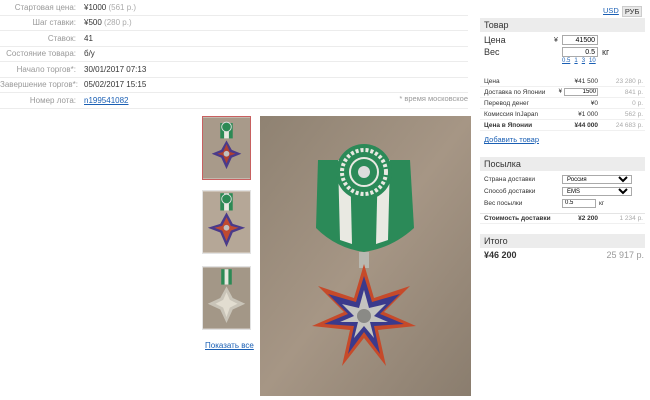  I want to click on bid-step-label: Шаг ставки:, so click(54, 23).